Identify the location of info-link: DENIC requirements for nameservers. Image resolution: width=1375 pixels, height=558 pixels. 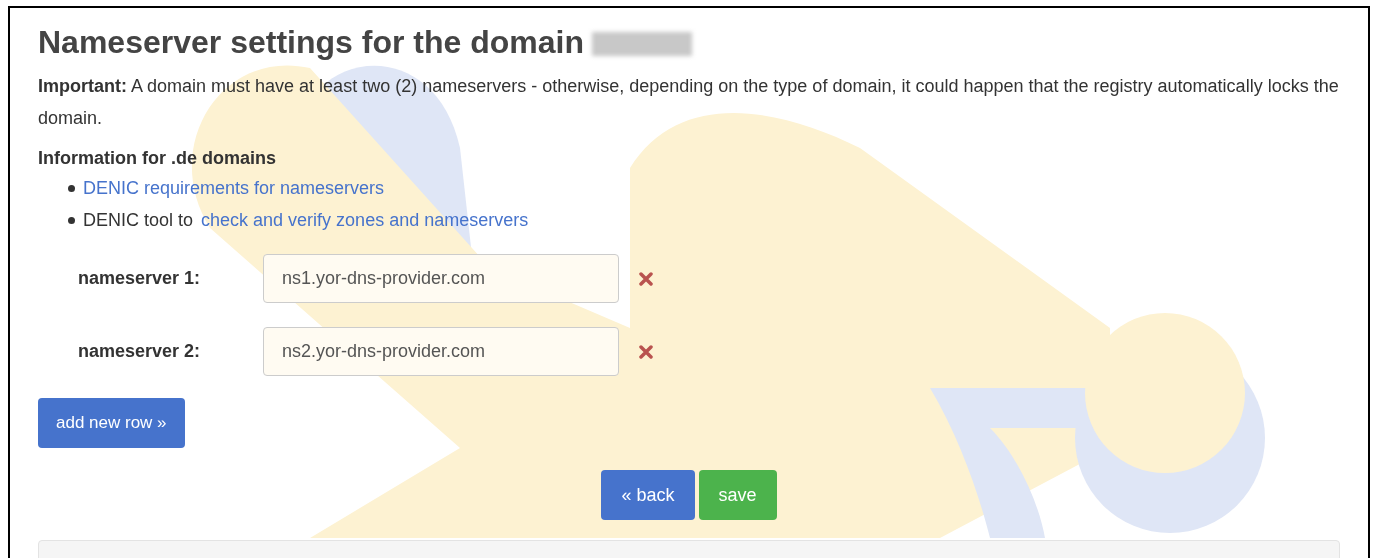
(234, 188).